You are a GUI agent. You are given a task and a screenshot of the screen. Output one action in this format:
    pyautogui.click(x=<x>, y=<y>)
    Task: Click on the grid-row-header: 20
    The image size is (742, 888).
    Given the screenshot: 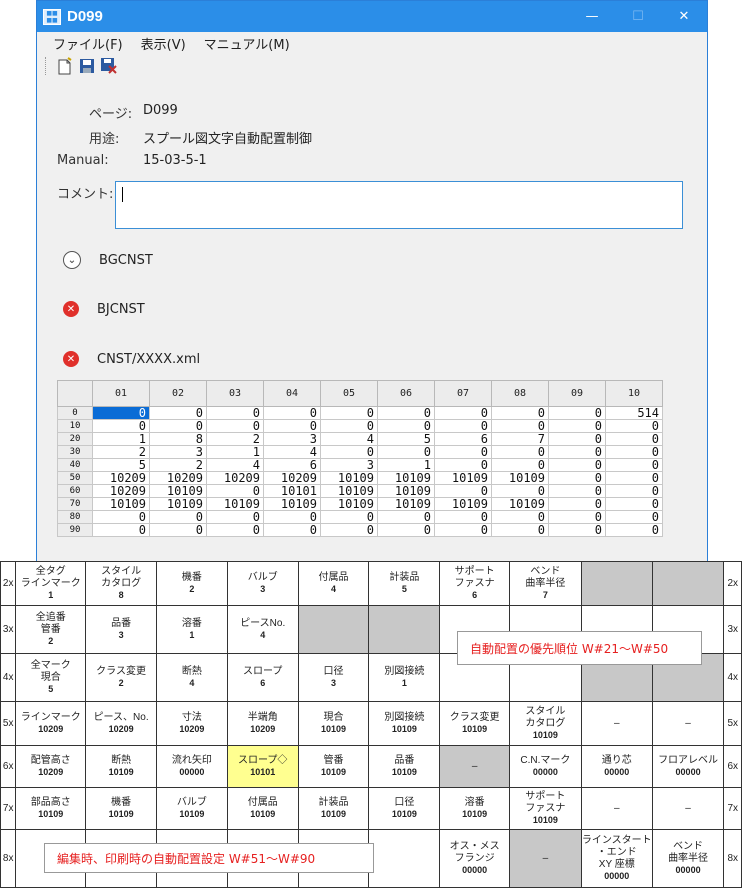 What is the action you would take?
    pyautogui.click(x=75, y=439)
    